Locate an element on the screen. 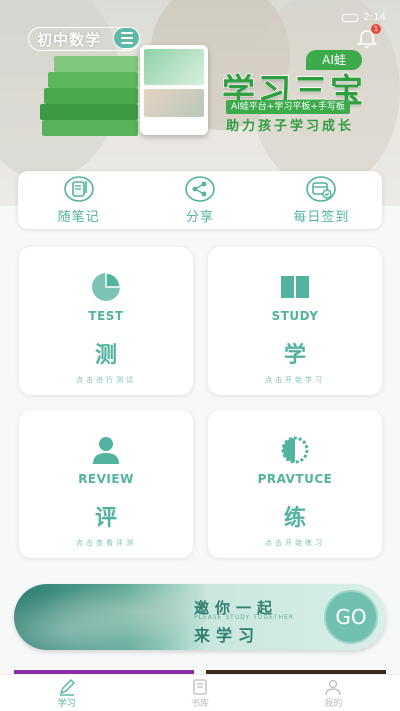 Image resolution: width=400 pixels, height=711 pixels. person-icon is located at coordinates (106, 450).